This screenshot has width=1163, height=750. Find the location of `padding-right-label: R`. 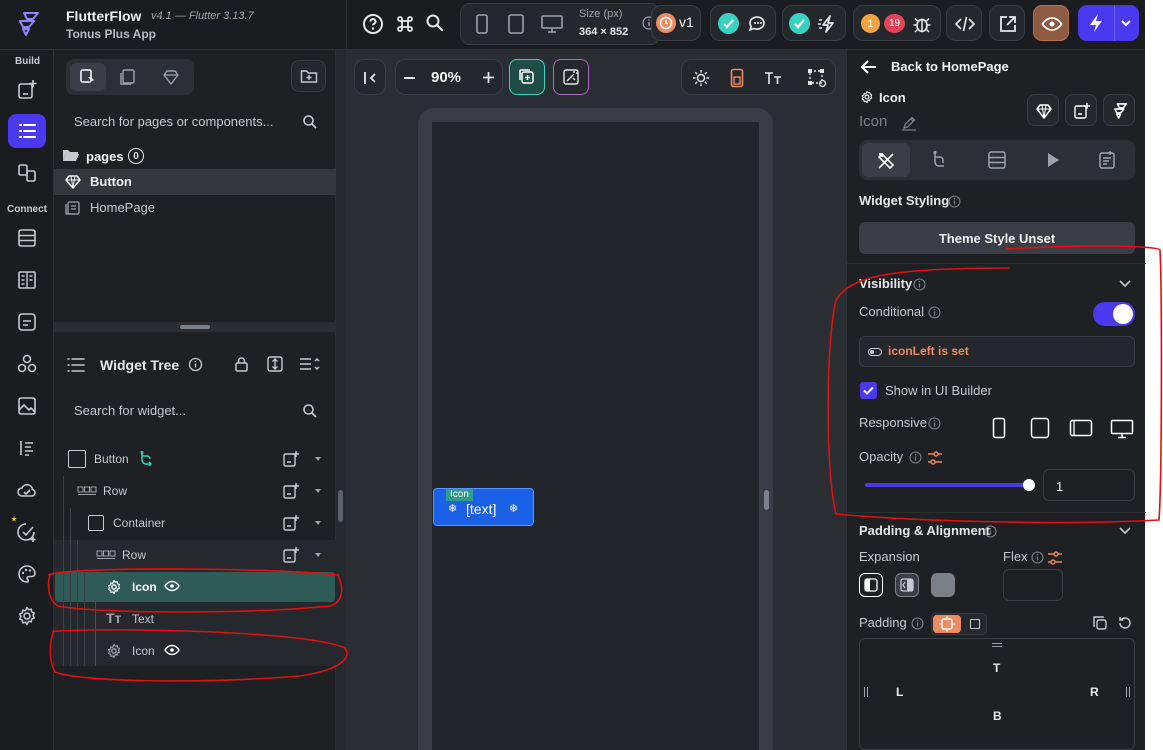

padding-right-label: R is located at coordinates (1094, 692).